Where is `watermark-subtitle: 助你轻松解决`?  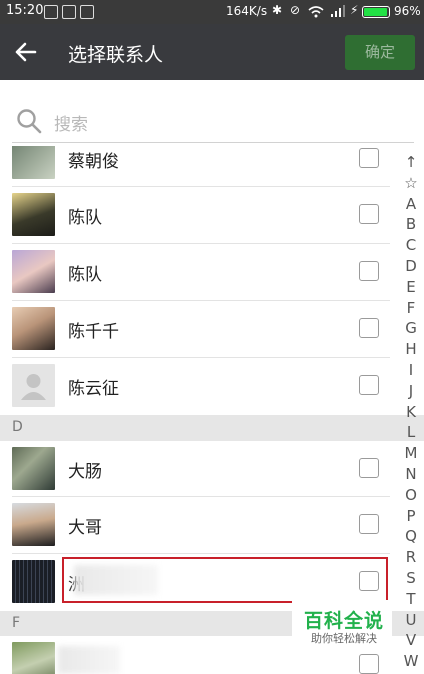 watermark-subtitle: 助你轻松解决 is located at coordinates (344, 638).